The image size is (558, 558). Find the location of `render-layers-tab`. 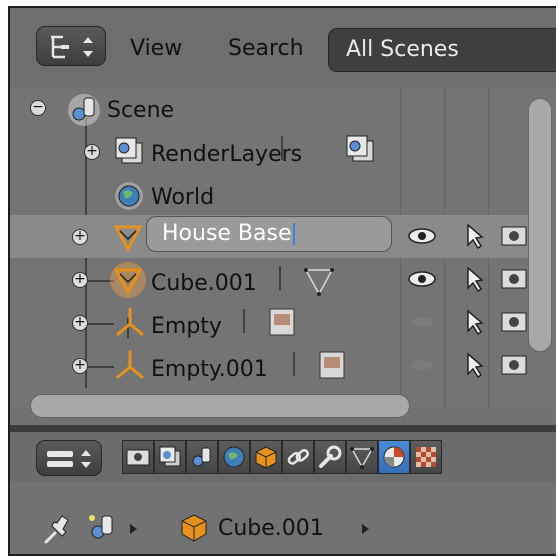

render-layers-tab is located at coordinates (170, 457).